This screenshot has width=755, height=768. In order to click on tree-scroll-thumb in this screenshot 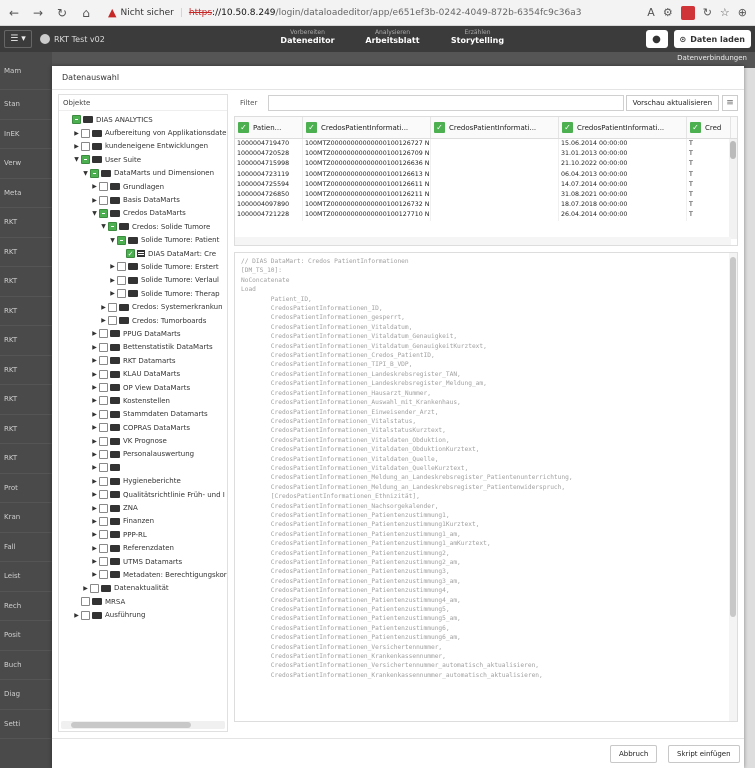, I will do `click(131, 725)`.